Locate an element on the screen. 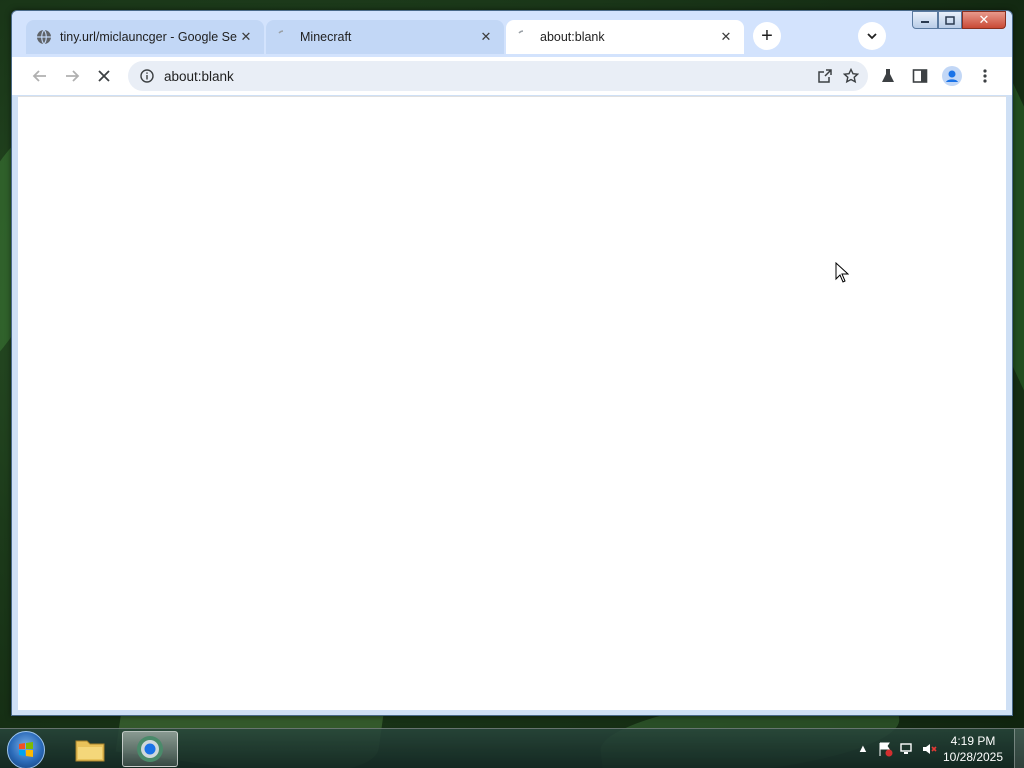 The height and width of the screenshot is (768, 1024). windows-logo-icon is located at coordinates (26, 749).